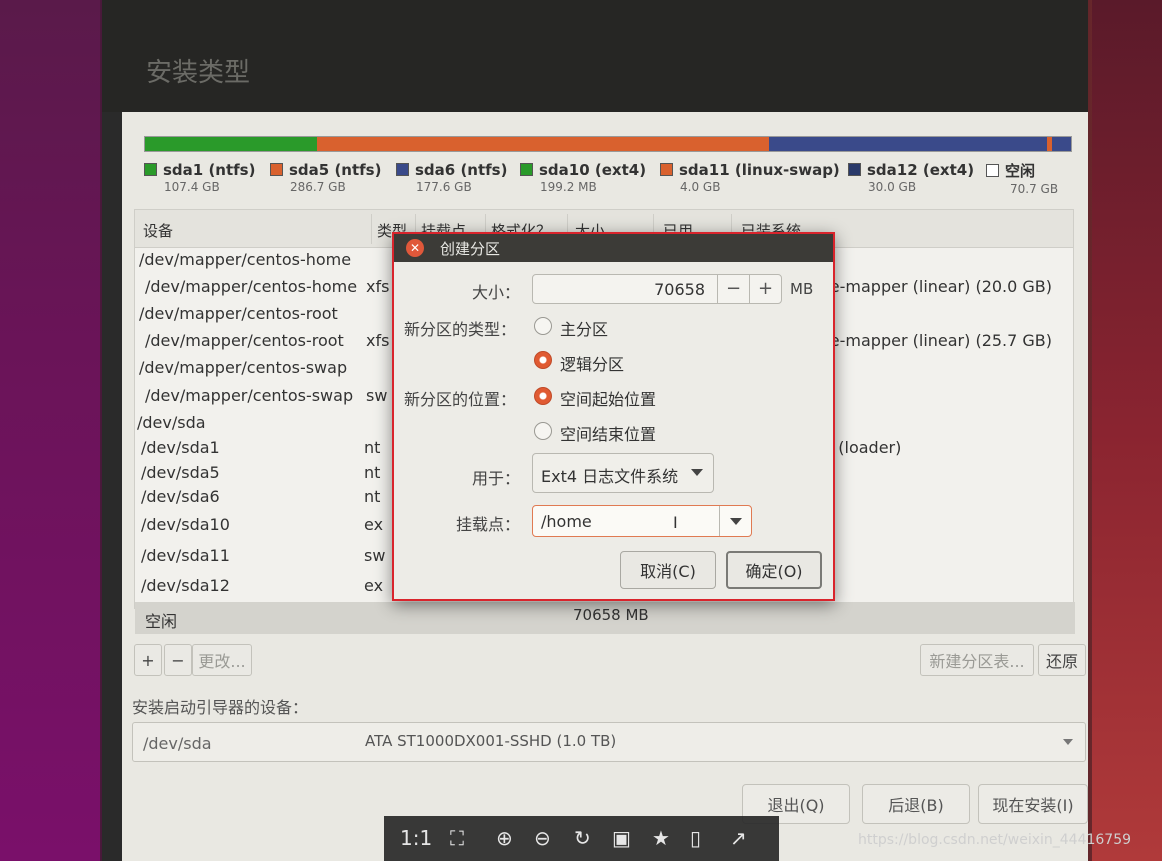  I want to click on column-divider, so click(371, 229).